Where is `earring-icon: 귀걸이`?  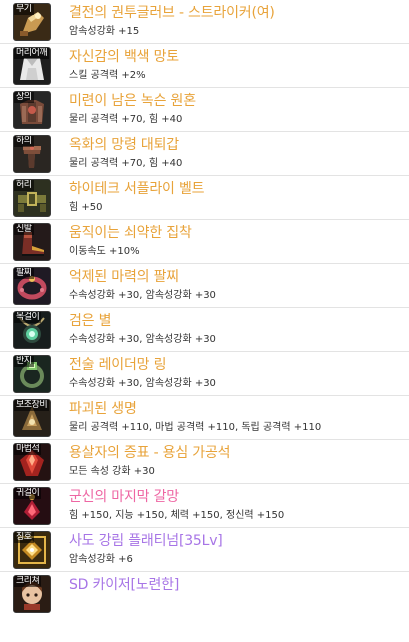
earring-icon: 귀걸이 is located at coordinates (32, 506).